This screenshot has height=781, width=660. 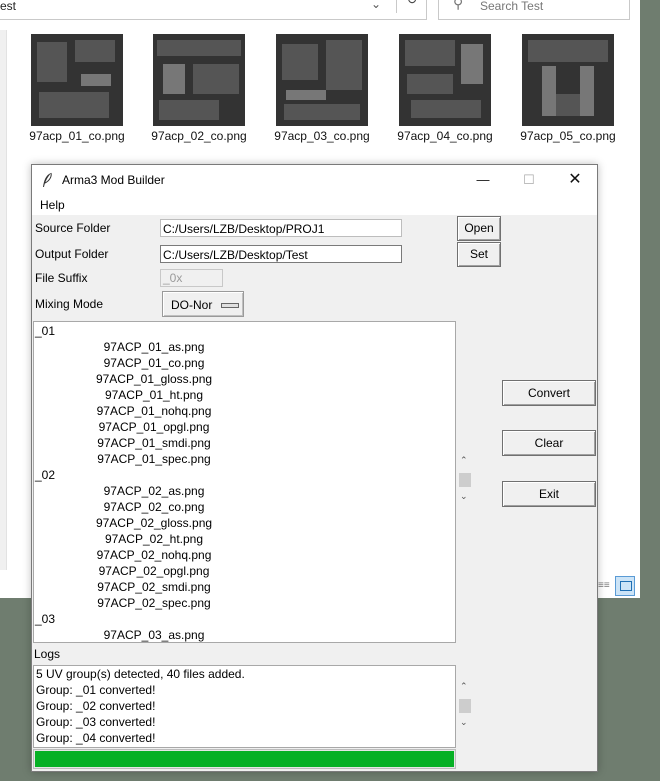 I want to click on chevron-down-icon: ⌄, so click(x=376, y=5).